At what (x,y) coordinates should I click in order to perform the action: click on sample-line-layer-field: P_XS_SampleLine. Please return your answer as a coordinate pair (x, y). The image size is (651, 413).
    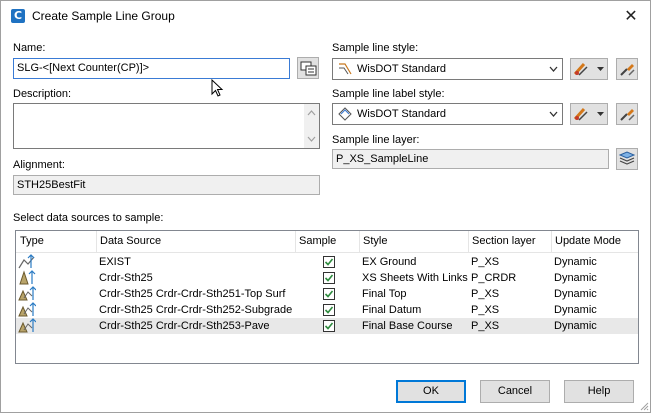
    Looking at the image, I should click on (470, 159).